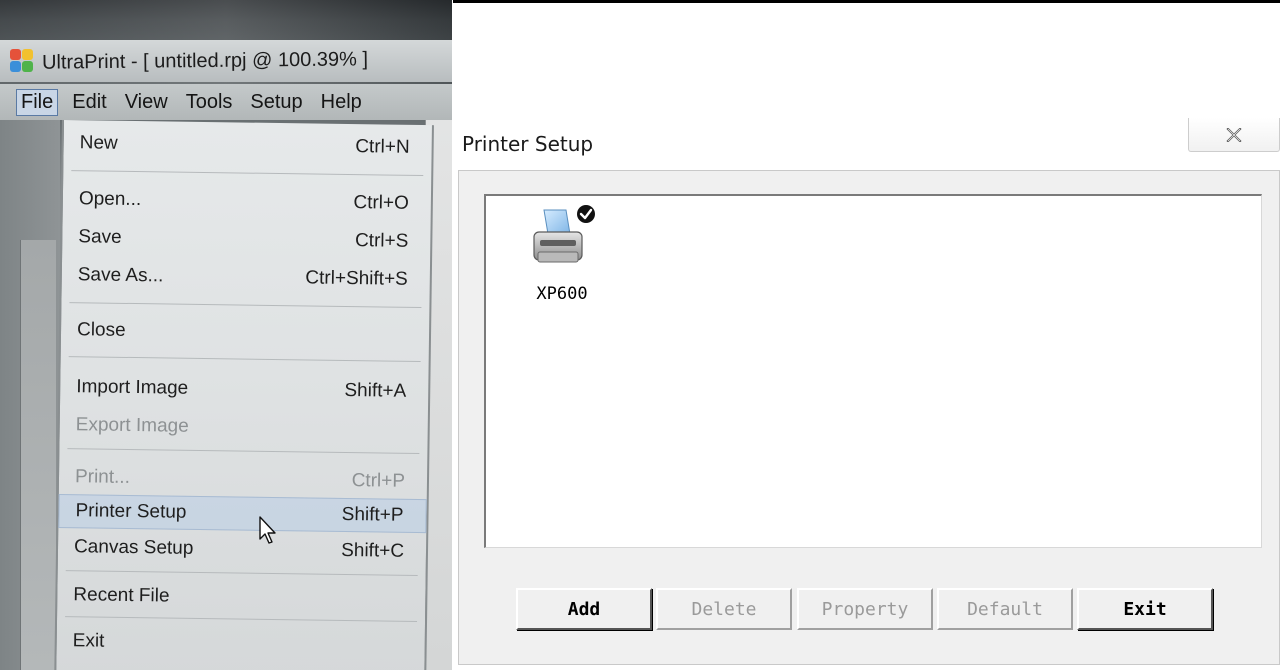 This screenshot has height=670, width=1280. What do you see at coordinates (724, 609) in the screenshot?
I see `delete-button: Delete` at bounding box center [724, 609].